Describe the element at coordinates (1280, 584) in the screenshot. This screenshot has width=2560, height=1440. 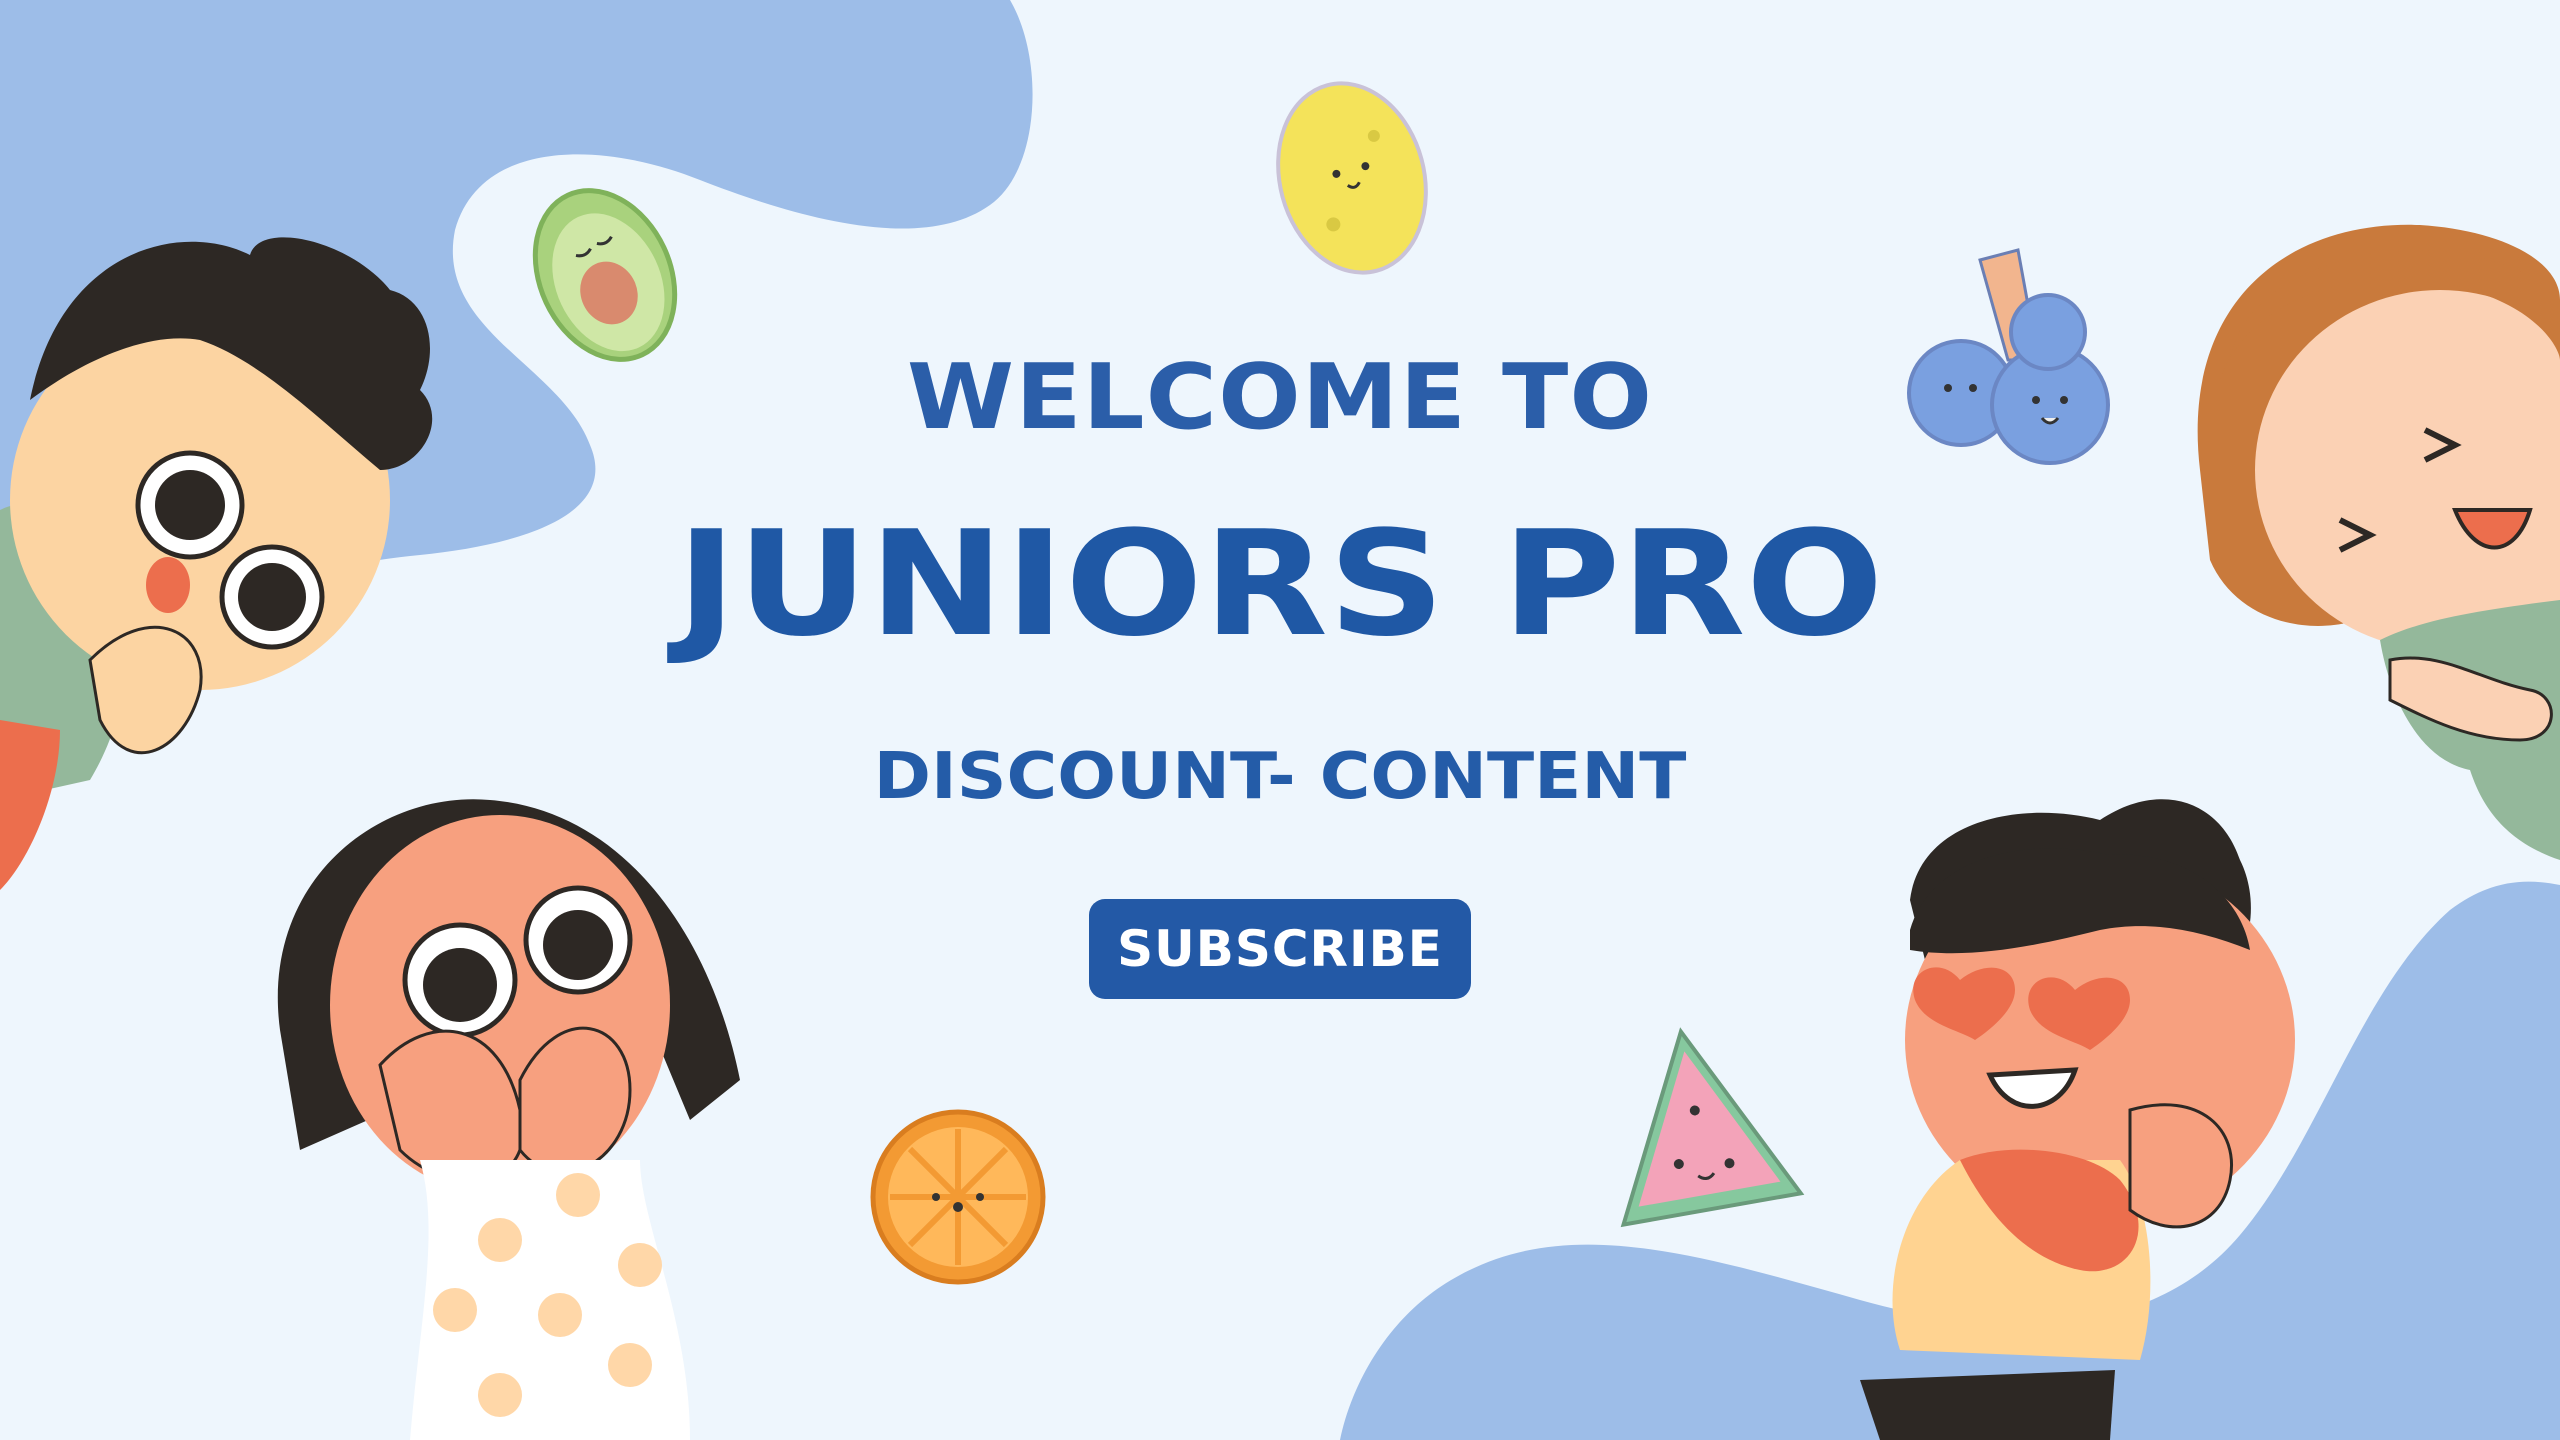
I see `brand-title: JUNIORS PRO` at that location.